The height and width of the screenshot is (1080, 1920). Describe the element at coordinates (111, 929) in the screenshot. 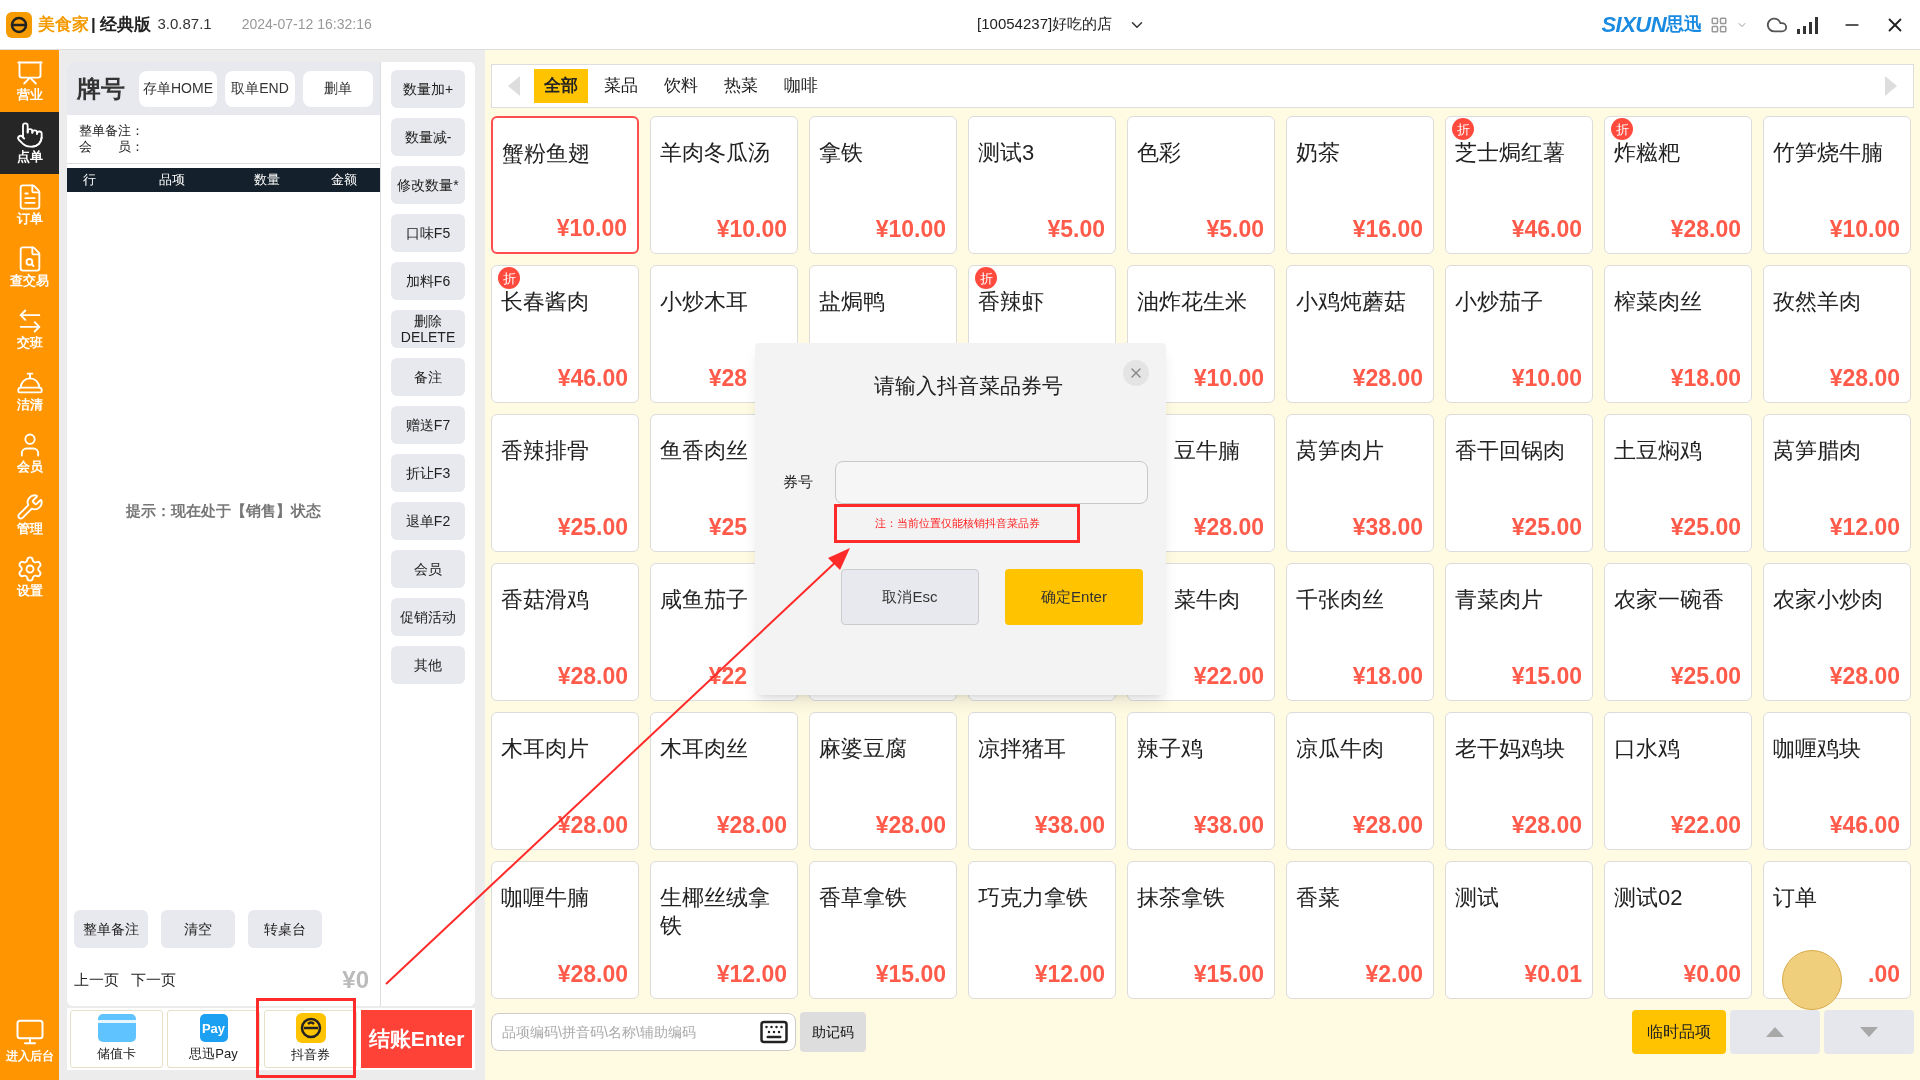

I see `order-tool-button: 整单备注` at that location.